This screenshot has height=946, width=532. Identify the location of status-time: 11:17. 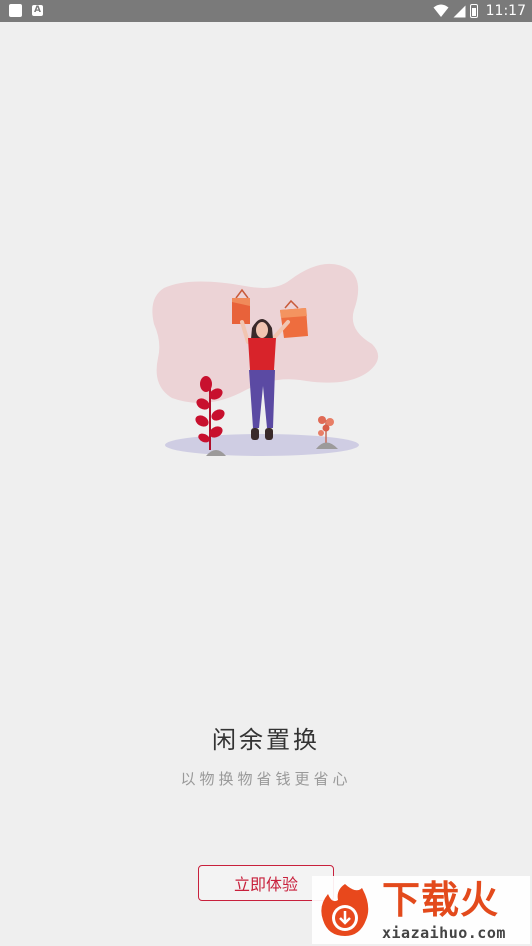
(505, 11).